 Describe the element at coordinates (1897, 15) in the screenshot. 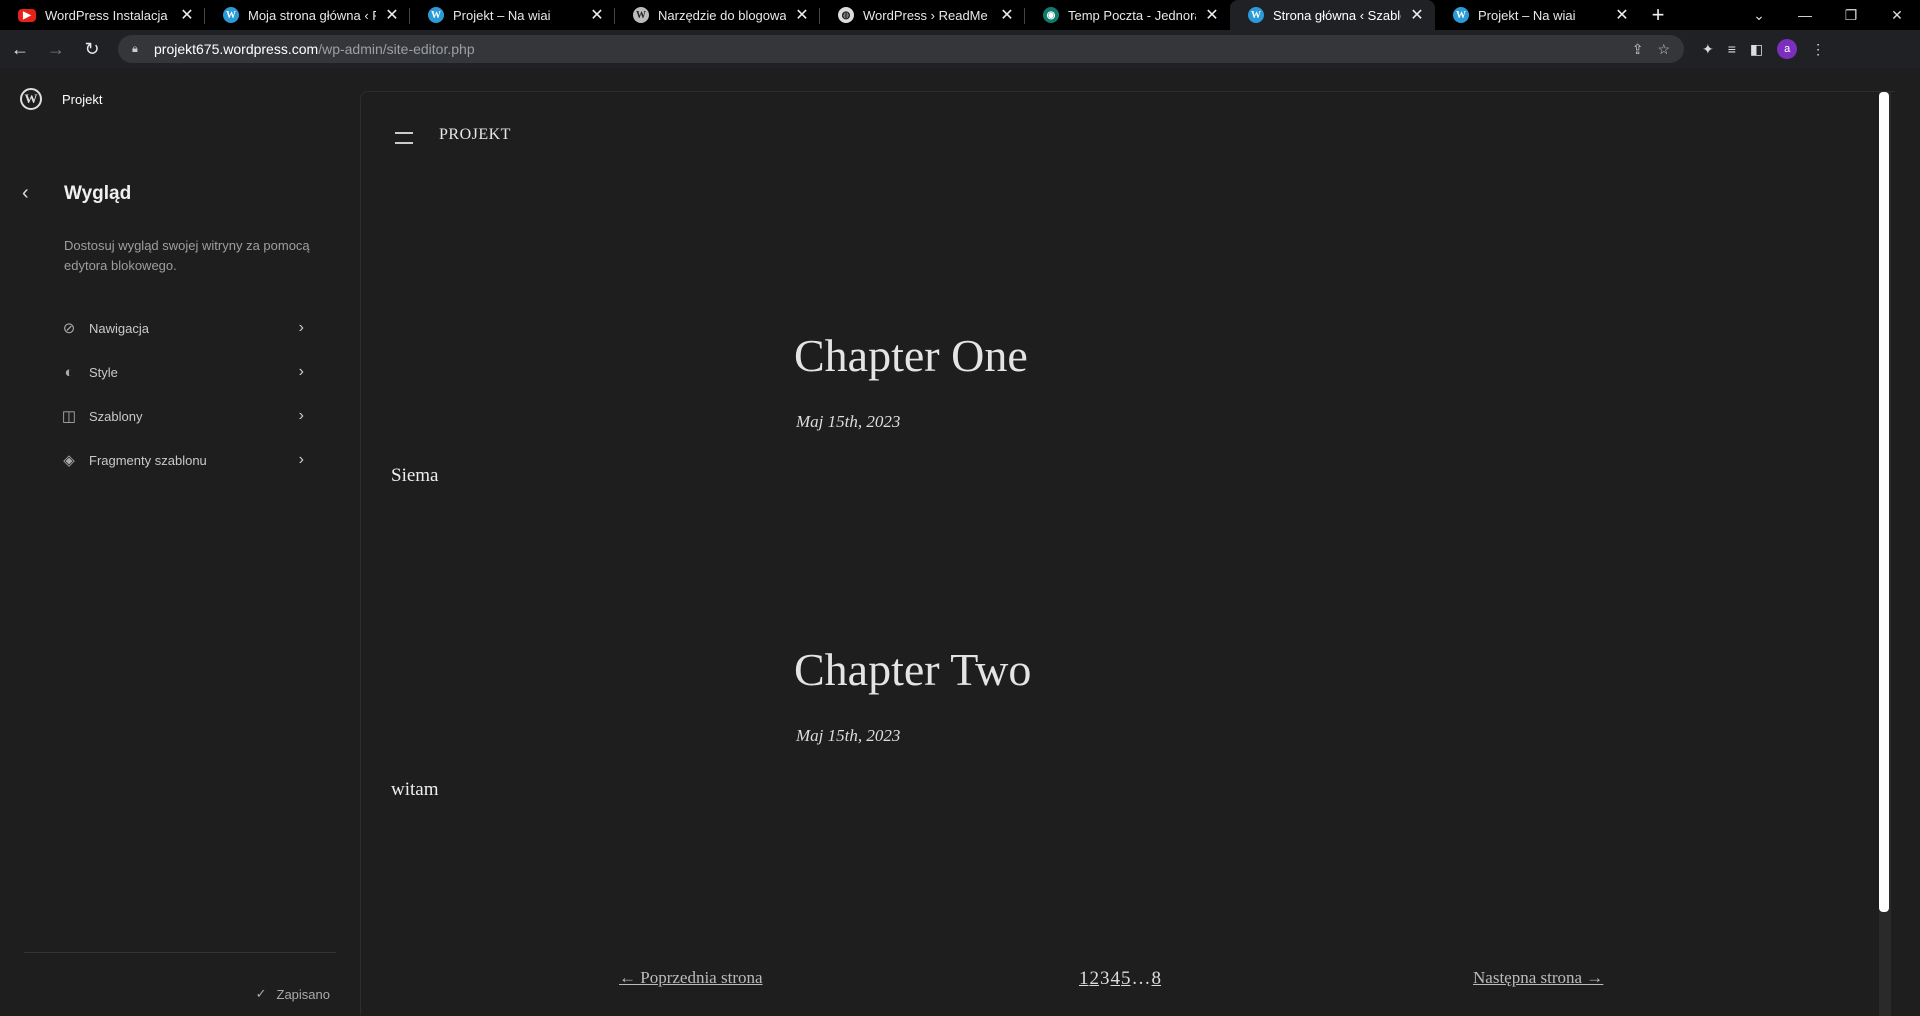

I see `close-window-icon: ✕` at that location.